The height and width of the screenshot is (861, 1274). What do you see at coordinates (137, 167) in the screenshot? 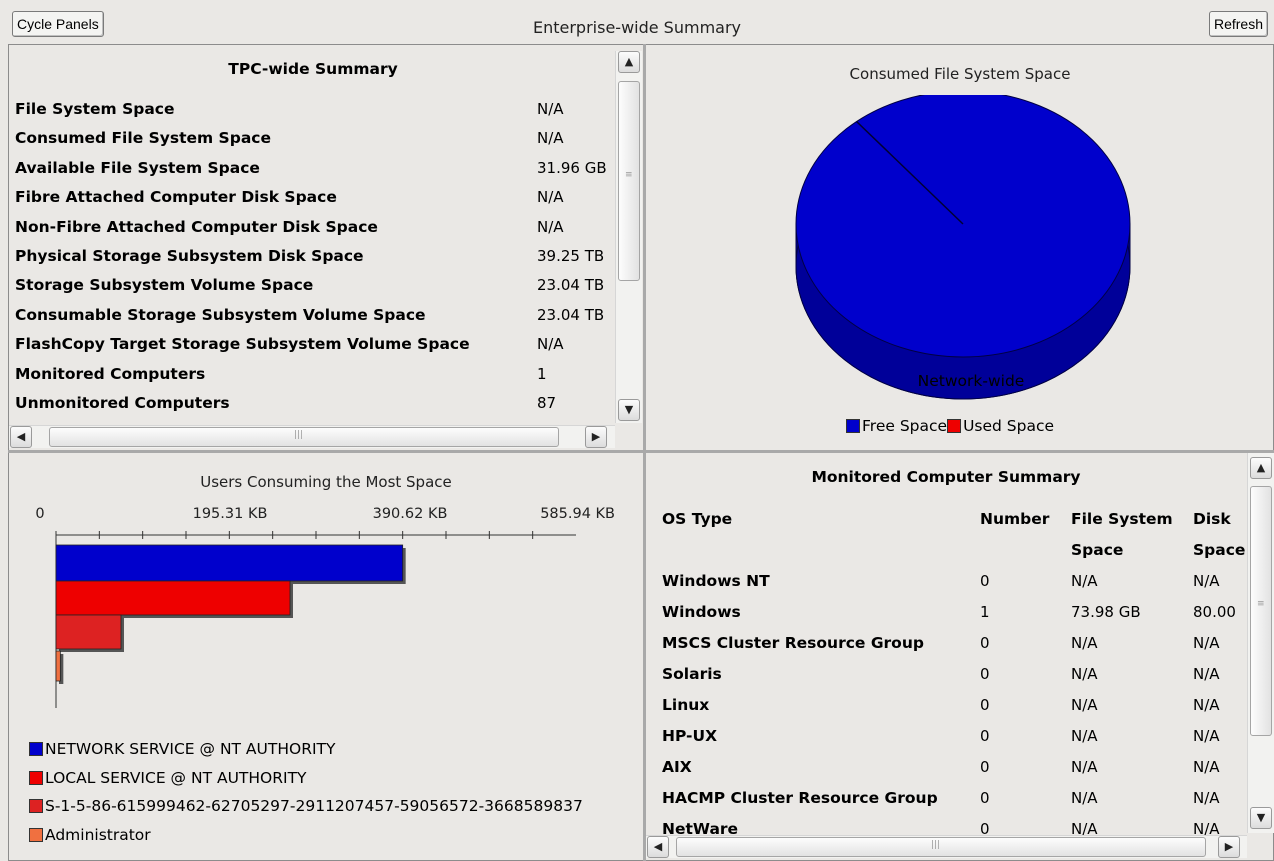
I see `tpc-row-label: Available File System Space` at bounding box center [137, 167].